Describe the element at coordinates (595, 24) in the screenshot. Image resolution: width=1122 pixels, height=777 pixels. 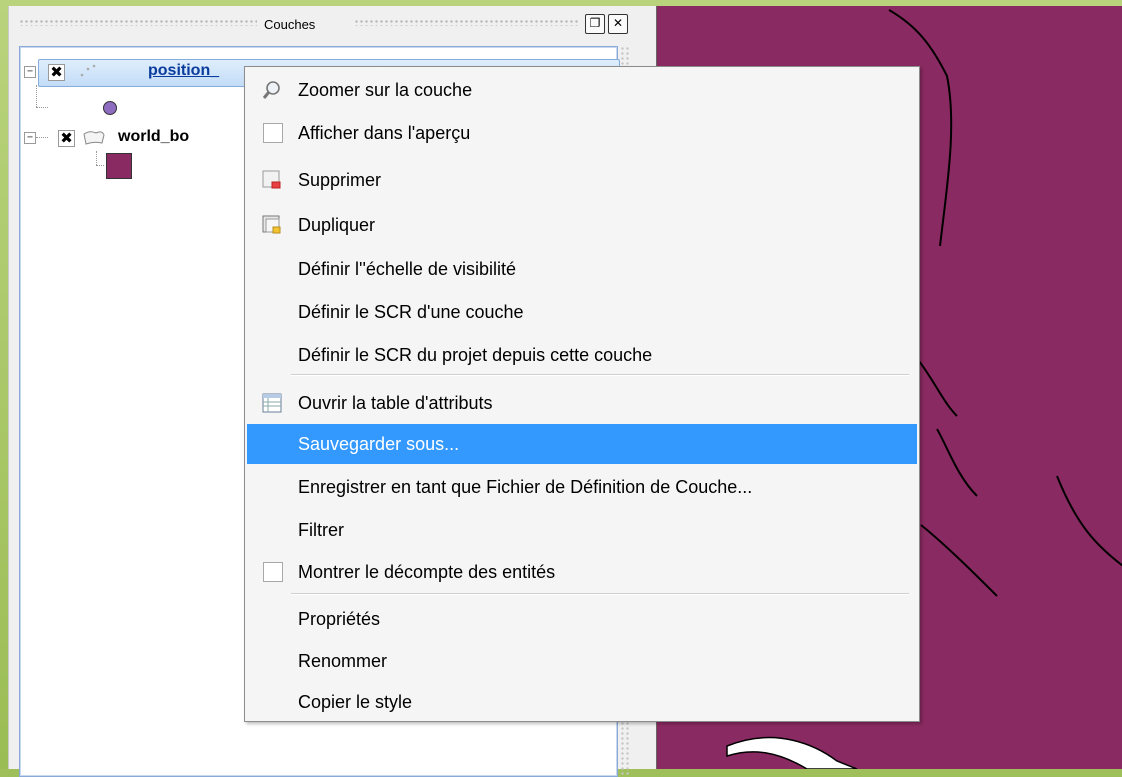
I see `float-panel-icon: ❐` at that location.